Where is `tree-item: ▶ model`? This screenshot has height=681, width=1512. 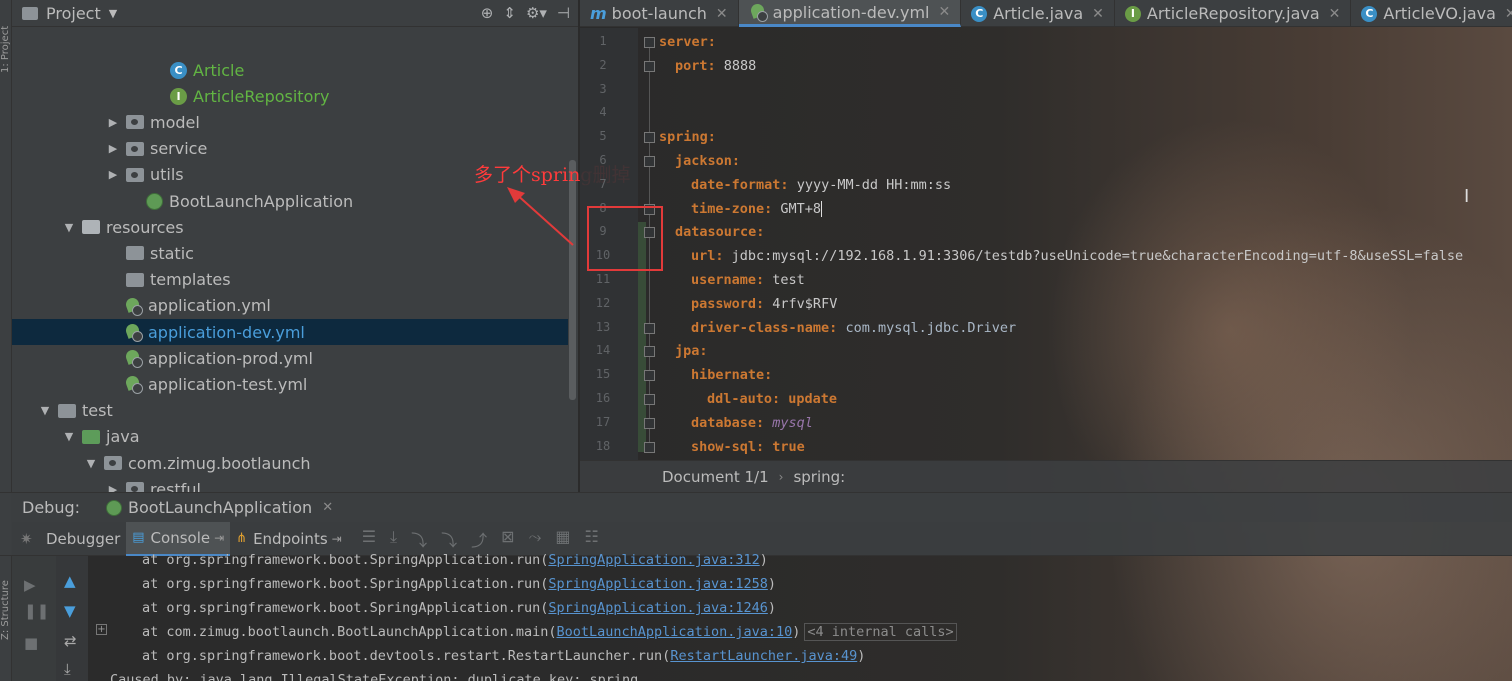
tree-item: ▶ model is located at coordinates (290, 122).